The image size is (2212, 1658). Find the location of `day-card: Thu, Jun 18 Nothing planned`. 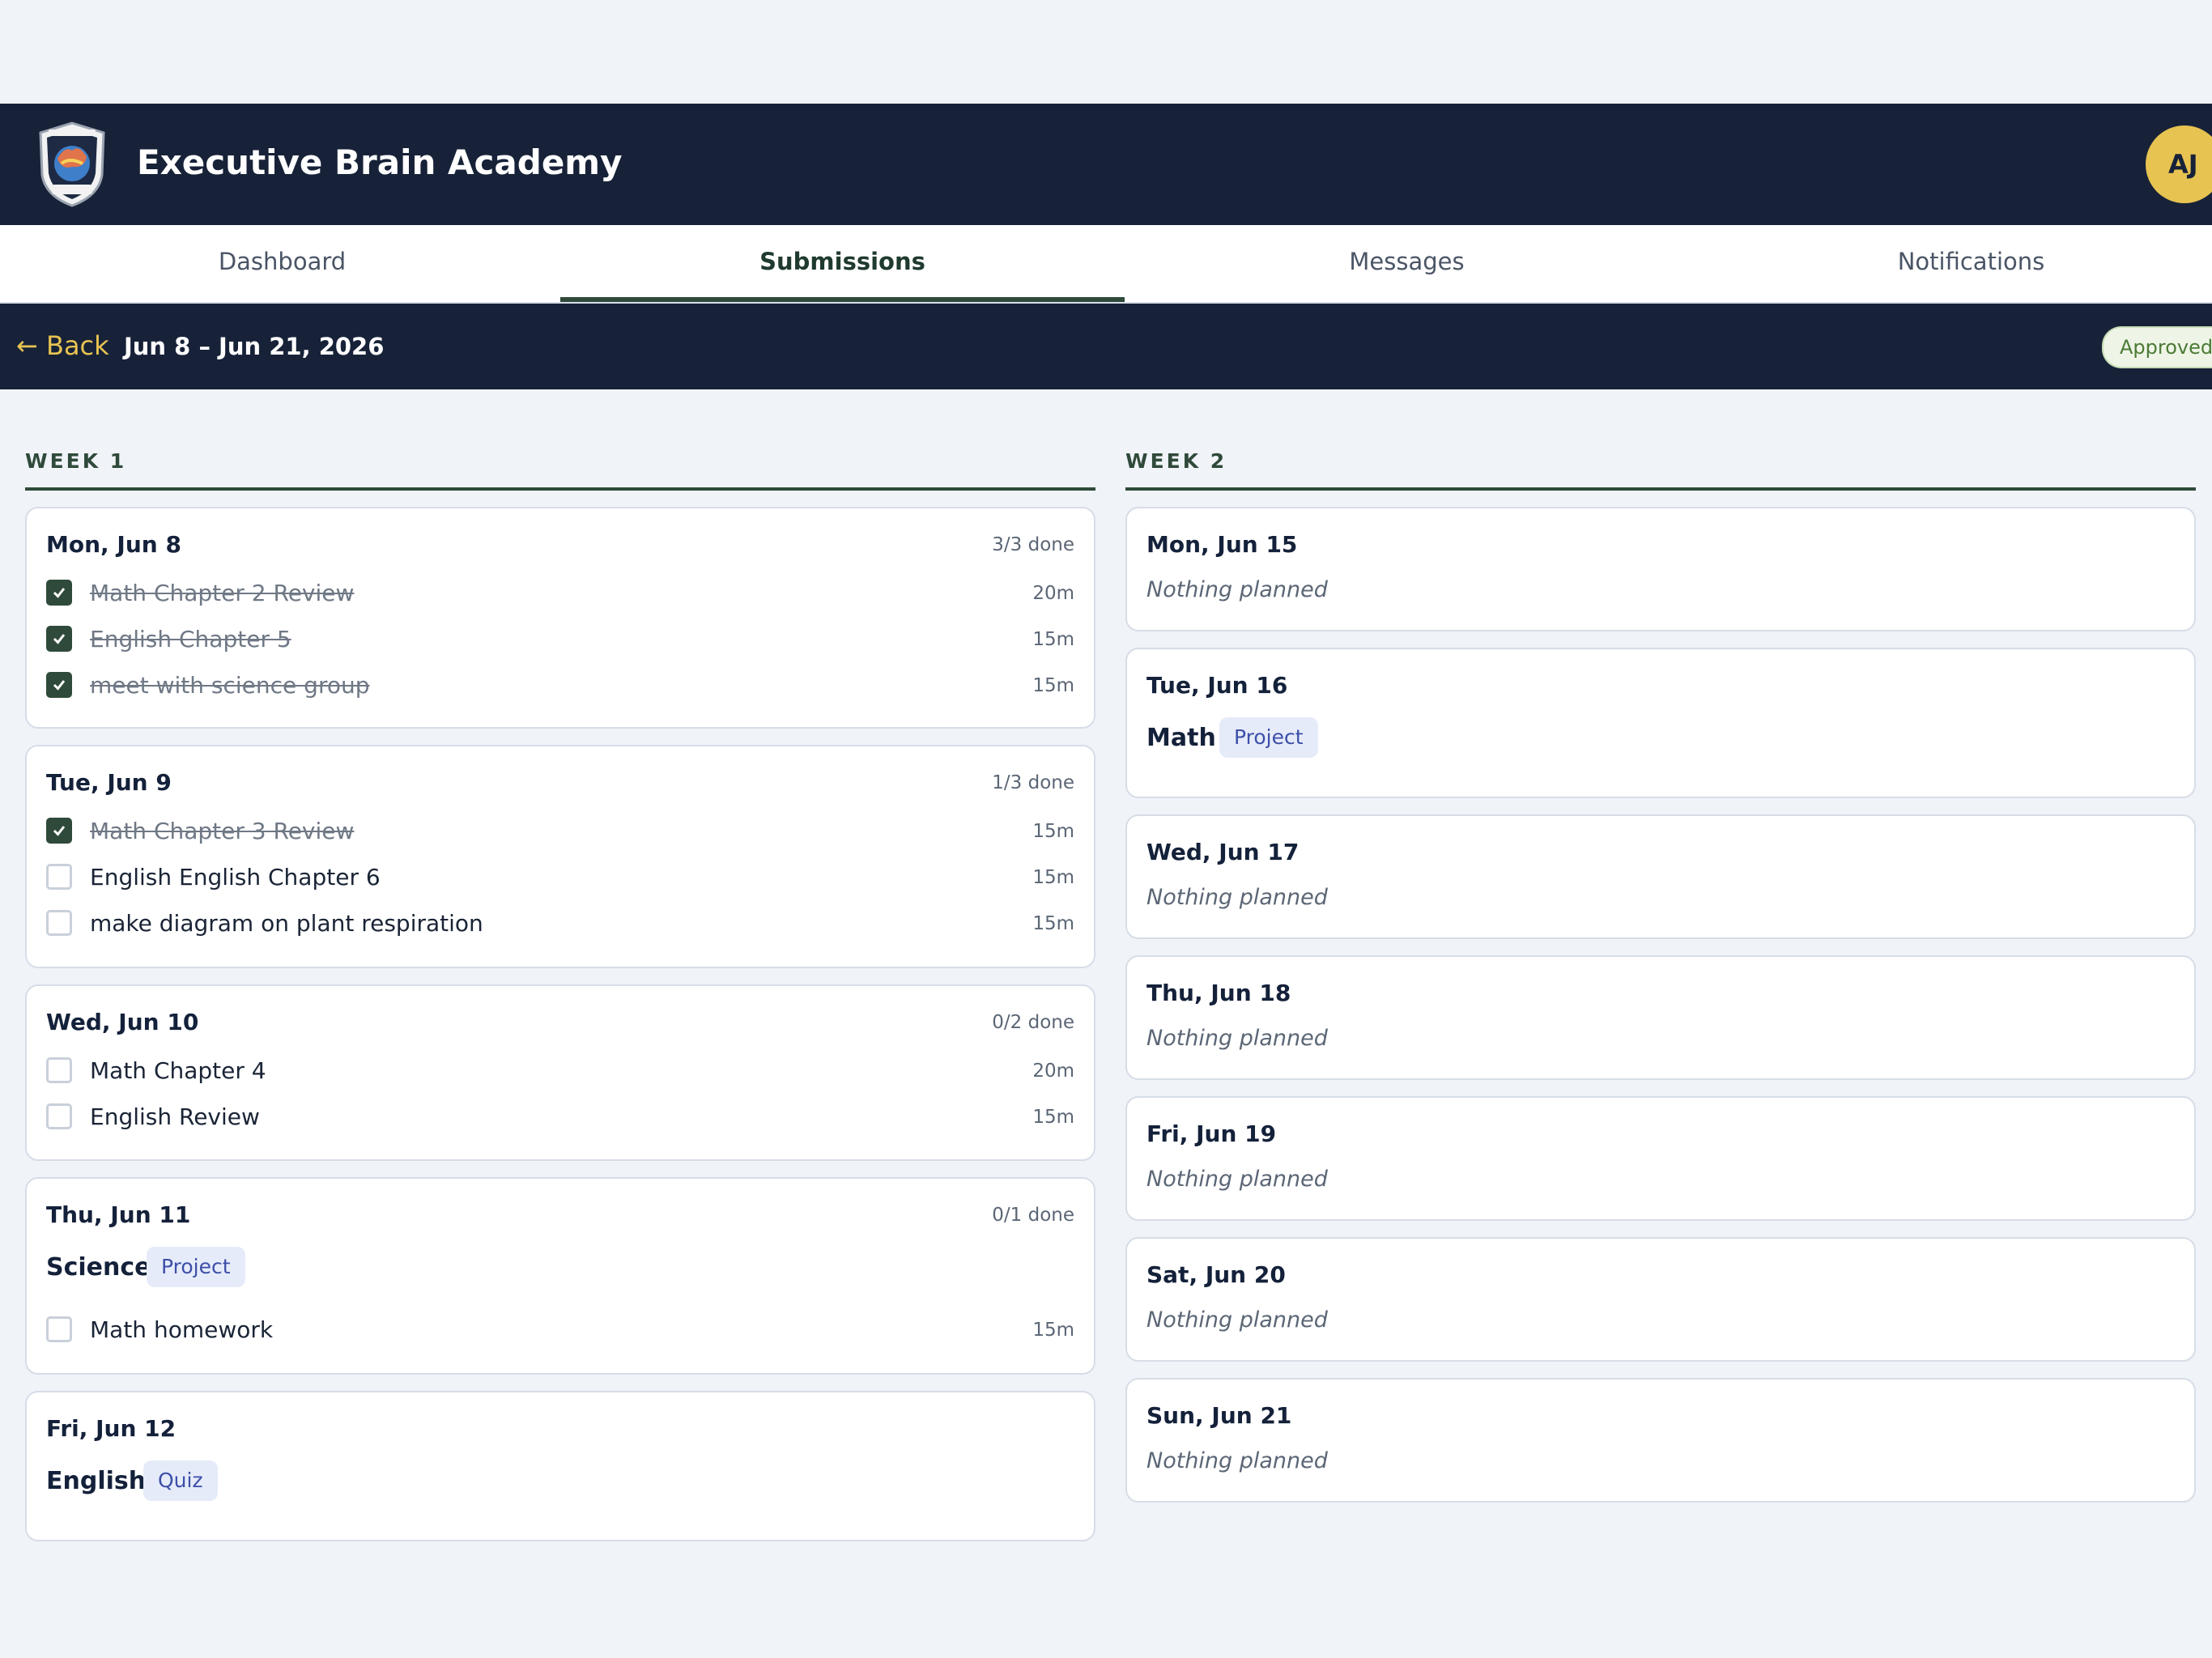

day-card: Thu, Jun 18 Nothing planned is located at coordinates (1661, 1017).